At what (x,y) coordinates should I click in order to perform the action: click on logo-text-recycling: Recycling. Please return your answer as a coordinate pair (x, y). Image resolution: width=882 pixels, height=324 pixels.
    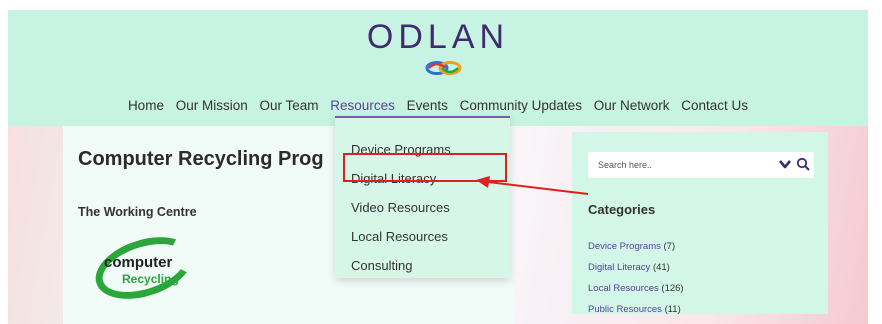
    Looking at the image, I should click on (150, 279).